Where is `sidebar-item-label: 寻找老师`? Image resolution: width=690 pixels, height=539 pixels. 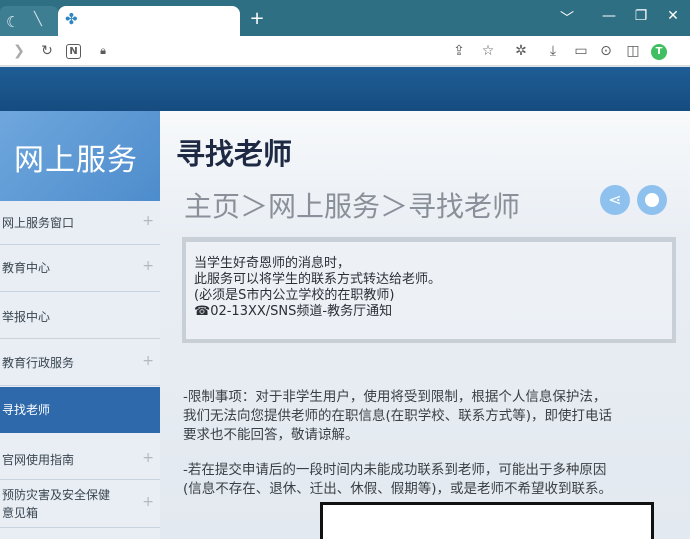 sidebar-item-label: 寻找老师 is located at coordinates (26, 410).